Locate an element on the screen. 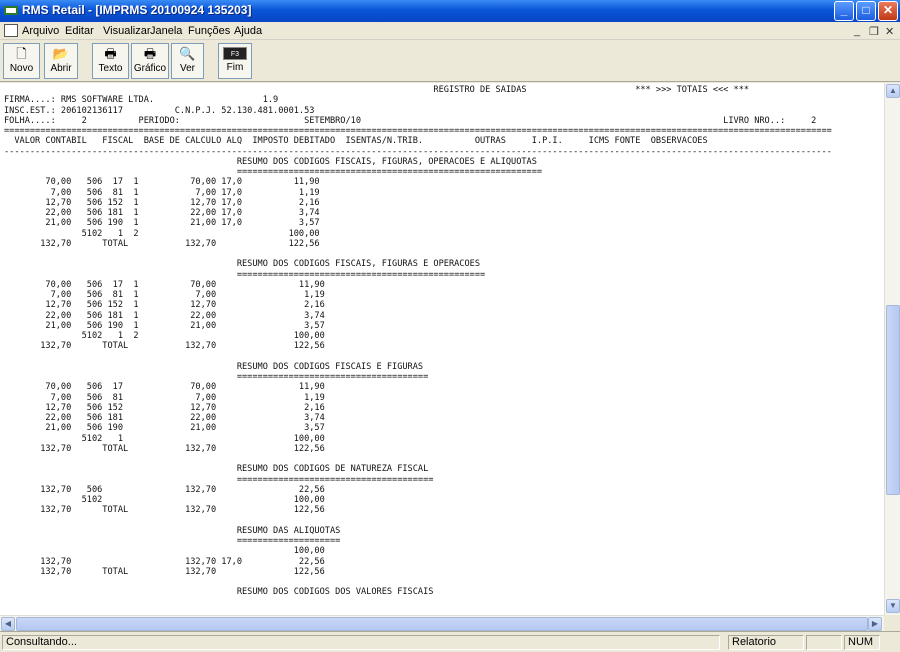  grafico-button: 🖶 Gráfico is located at coordinates (150, 61).